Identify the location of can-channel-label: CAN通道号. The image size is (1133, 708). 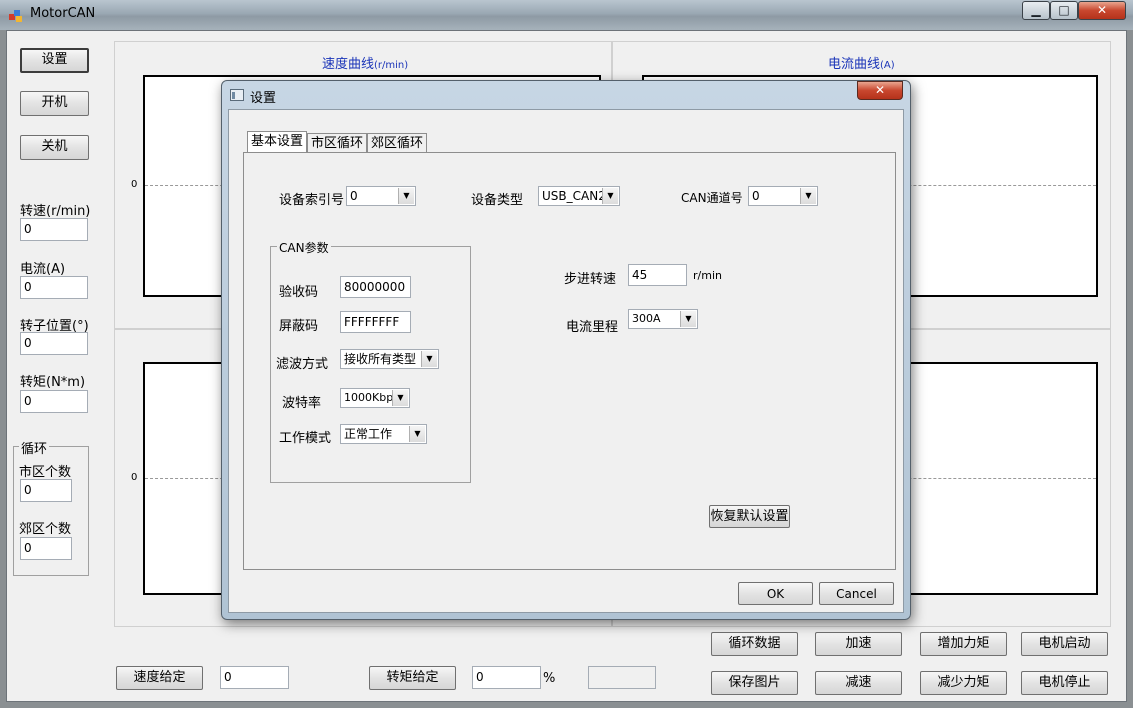
(712, 198).